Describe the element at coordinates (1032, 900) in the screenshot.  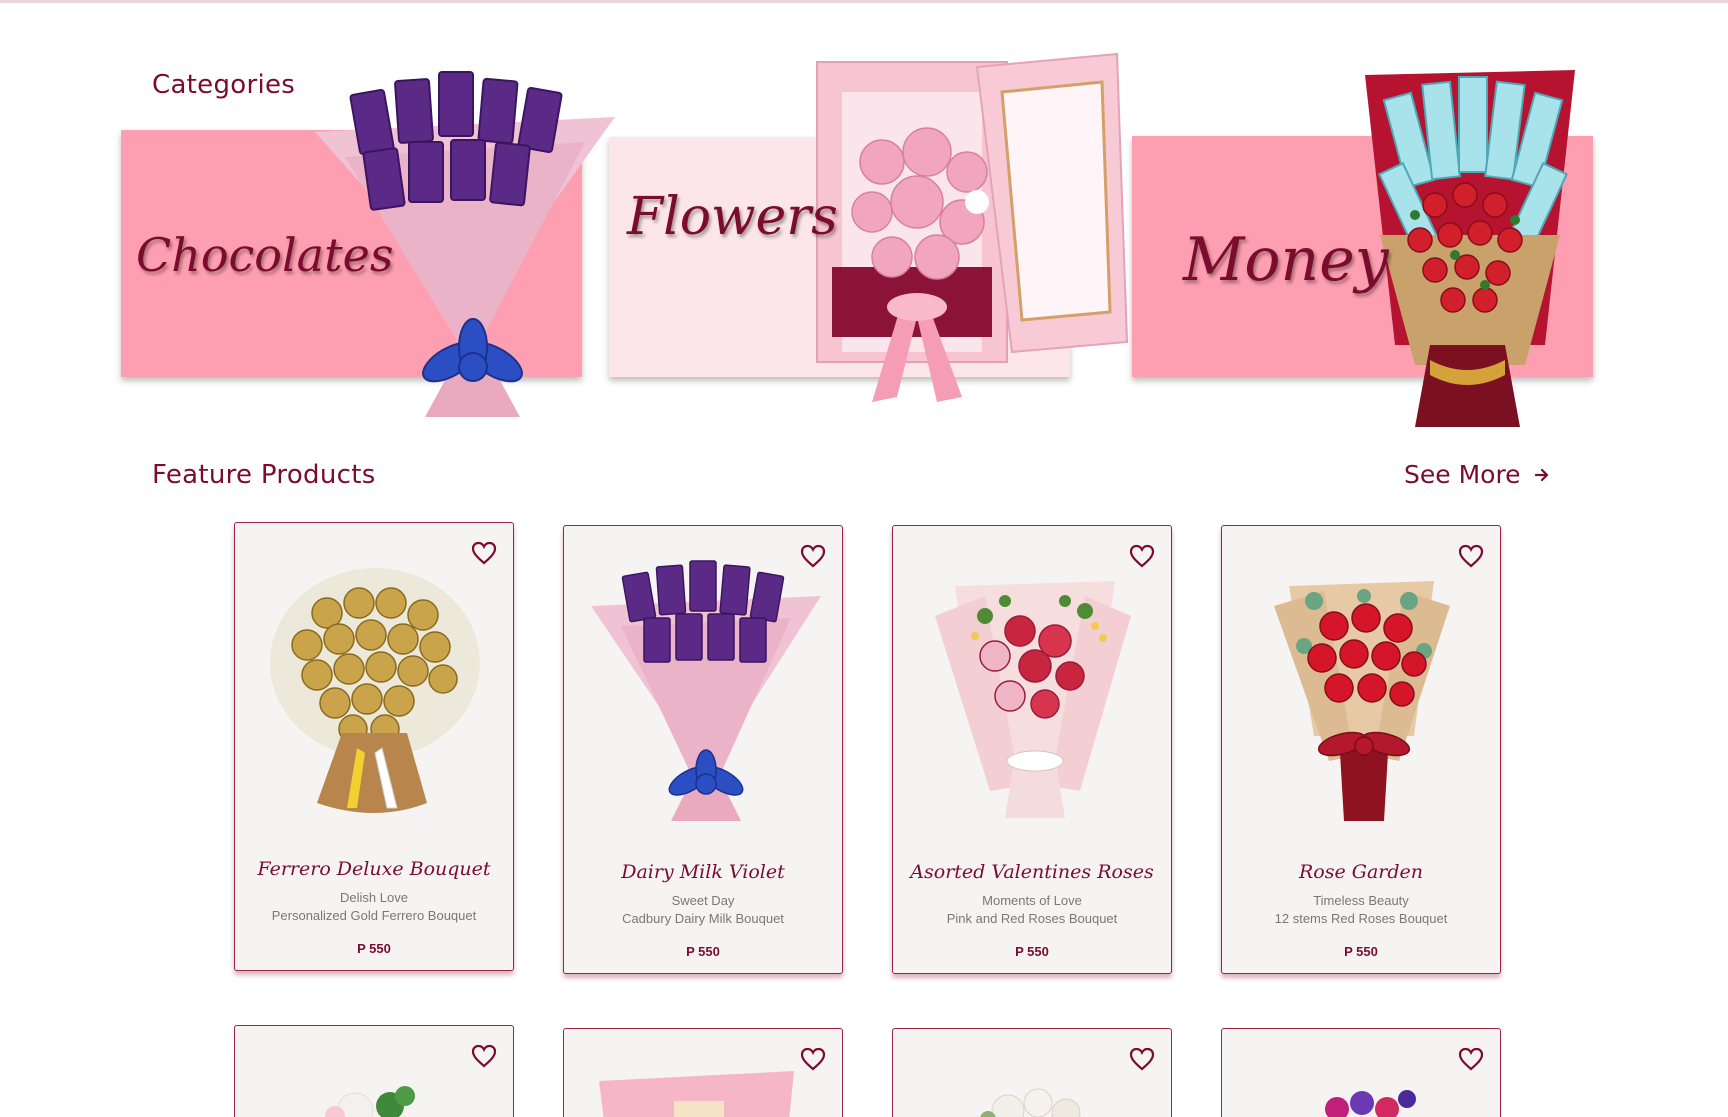
I see `product-subtitle: Moments of Love` at that location.